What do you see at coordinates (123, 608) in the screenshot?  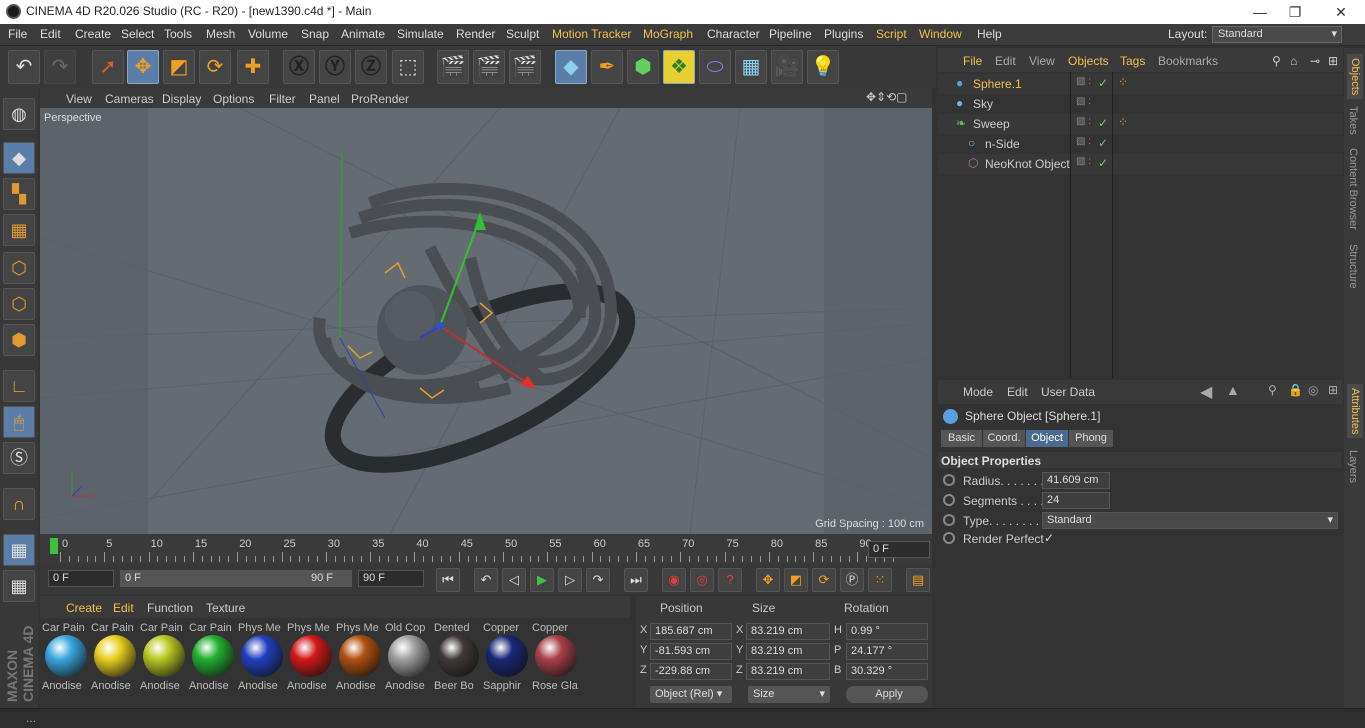 I see `material-menu-edit: Edit` at bounding box center [123, 608].